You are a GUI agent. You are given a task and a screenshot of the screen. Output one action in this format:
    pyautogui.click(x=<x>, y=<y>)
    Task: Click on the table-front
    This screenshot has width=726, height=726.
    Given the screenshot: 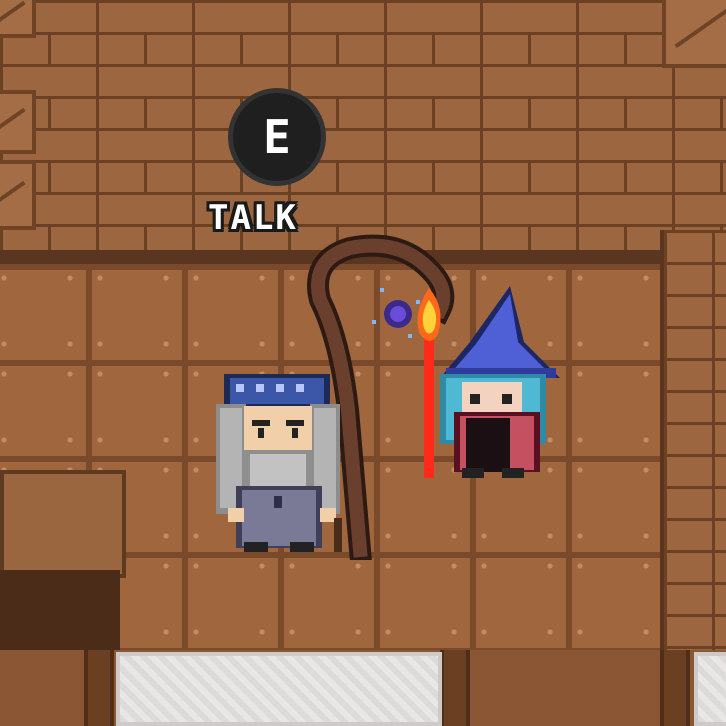 What is the action you would take?
    pyautogui.click(x=60, y=610)
    